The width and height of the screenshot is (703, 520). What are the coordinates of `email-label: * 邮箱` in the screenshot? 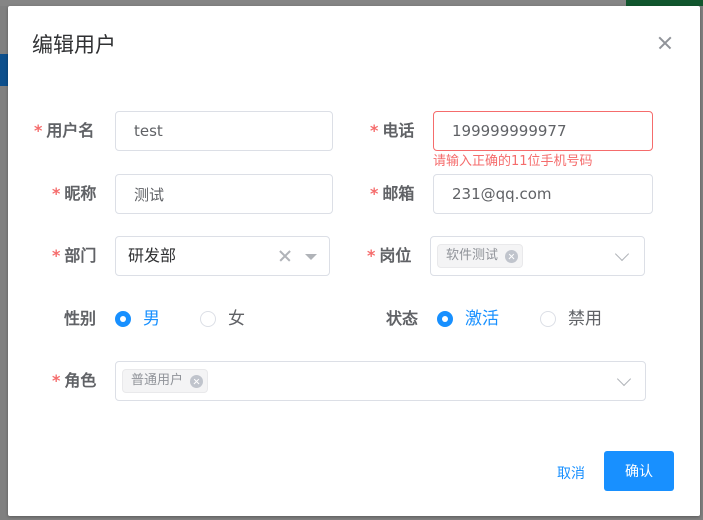 It's located at (392, 194).